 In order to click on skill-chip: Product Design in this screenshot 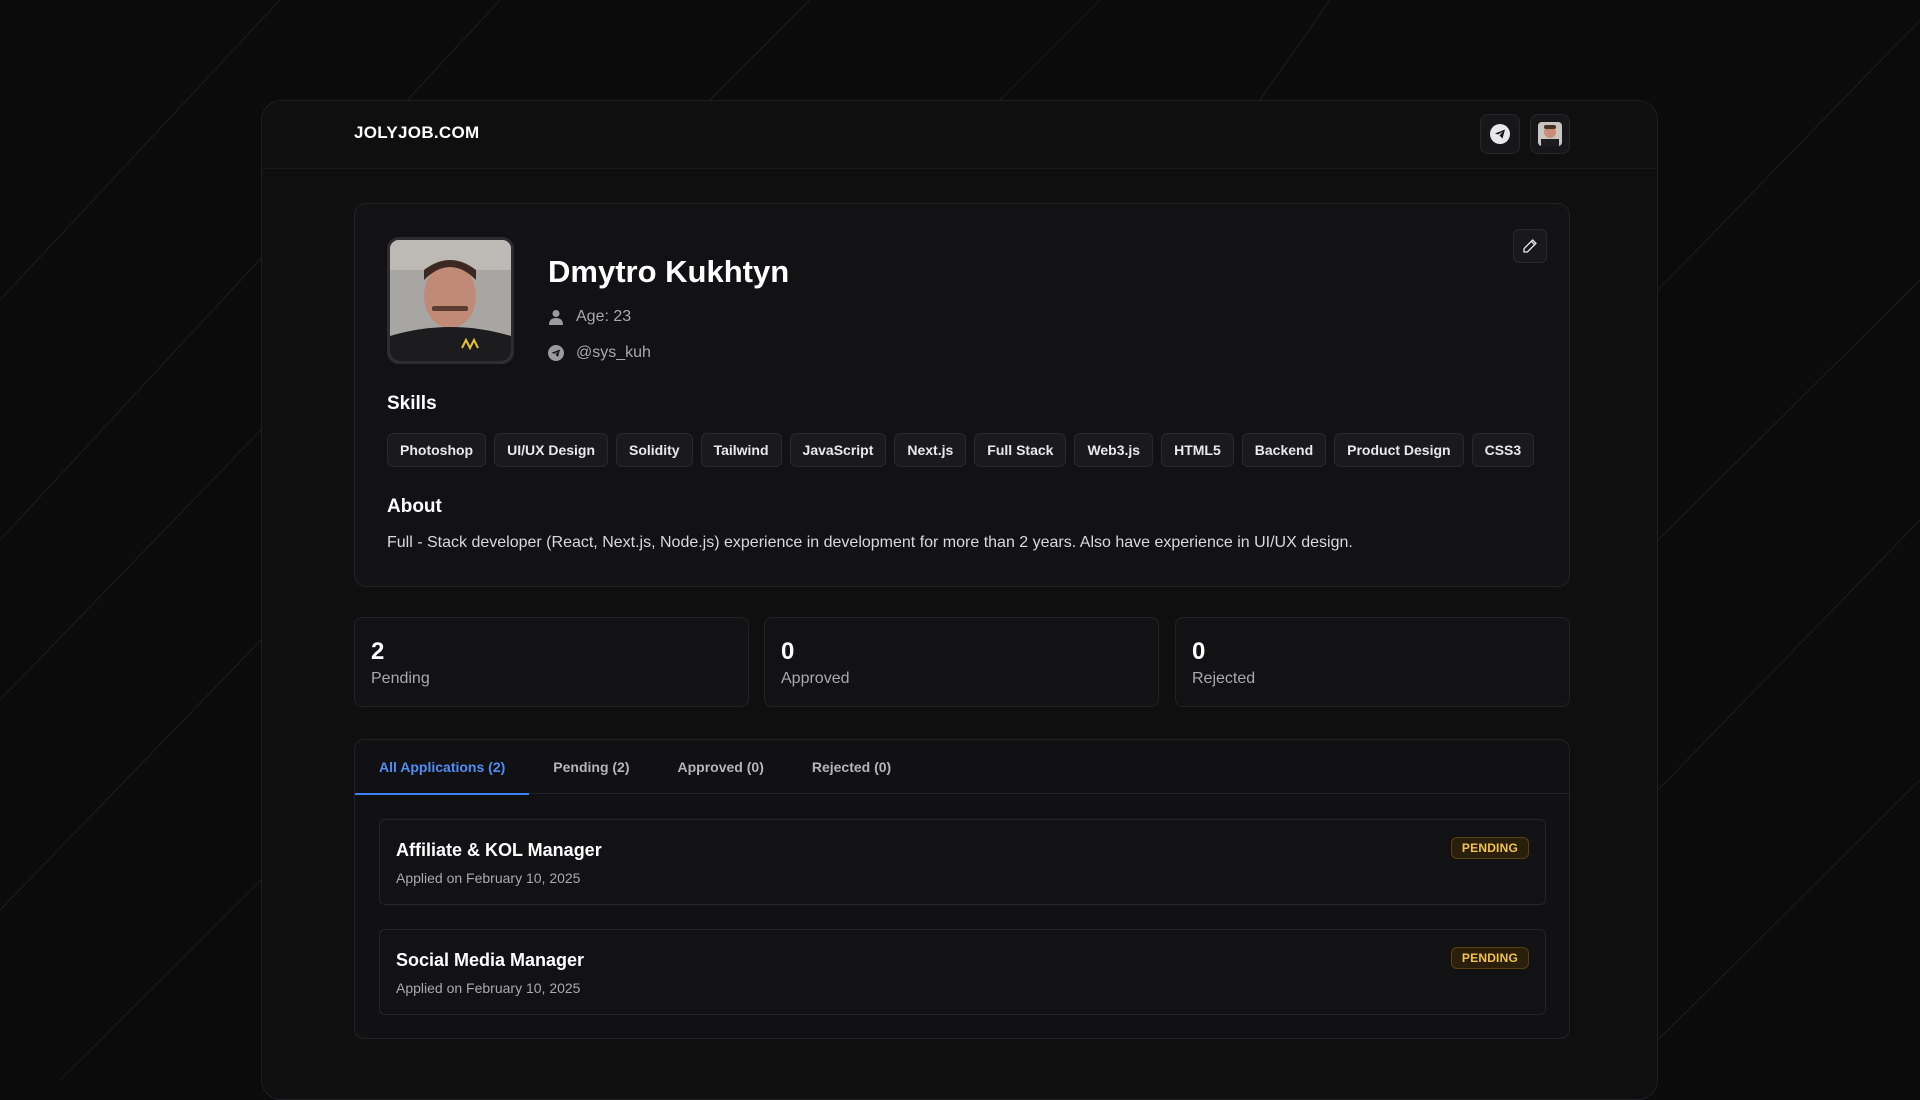, I will do `click(1399, 450)`.